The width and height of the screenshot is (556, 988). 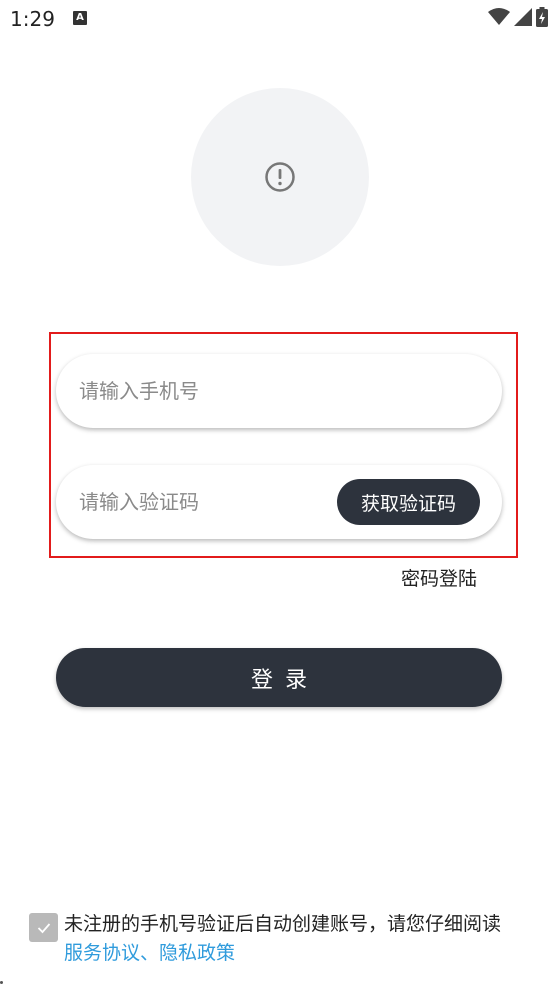 I want to click on battery-icon, so click(x=542, y=17).